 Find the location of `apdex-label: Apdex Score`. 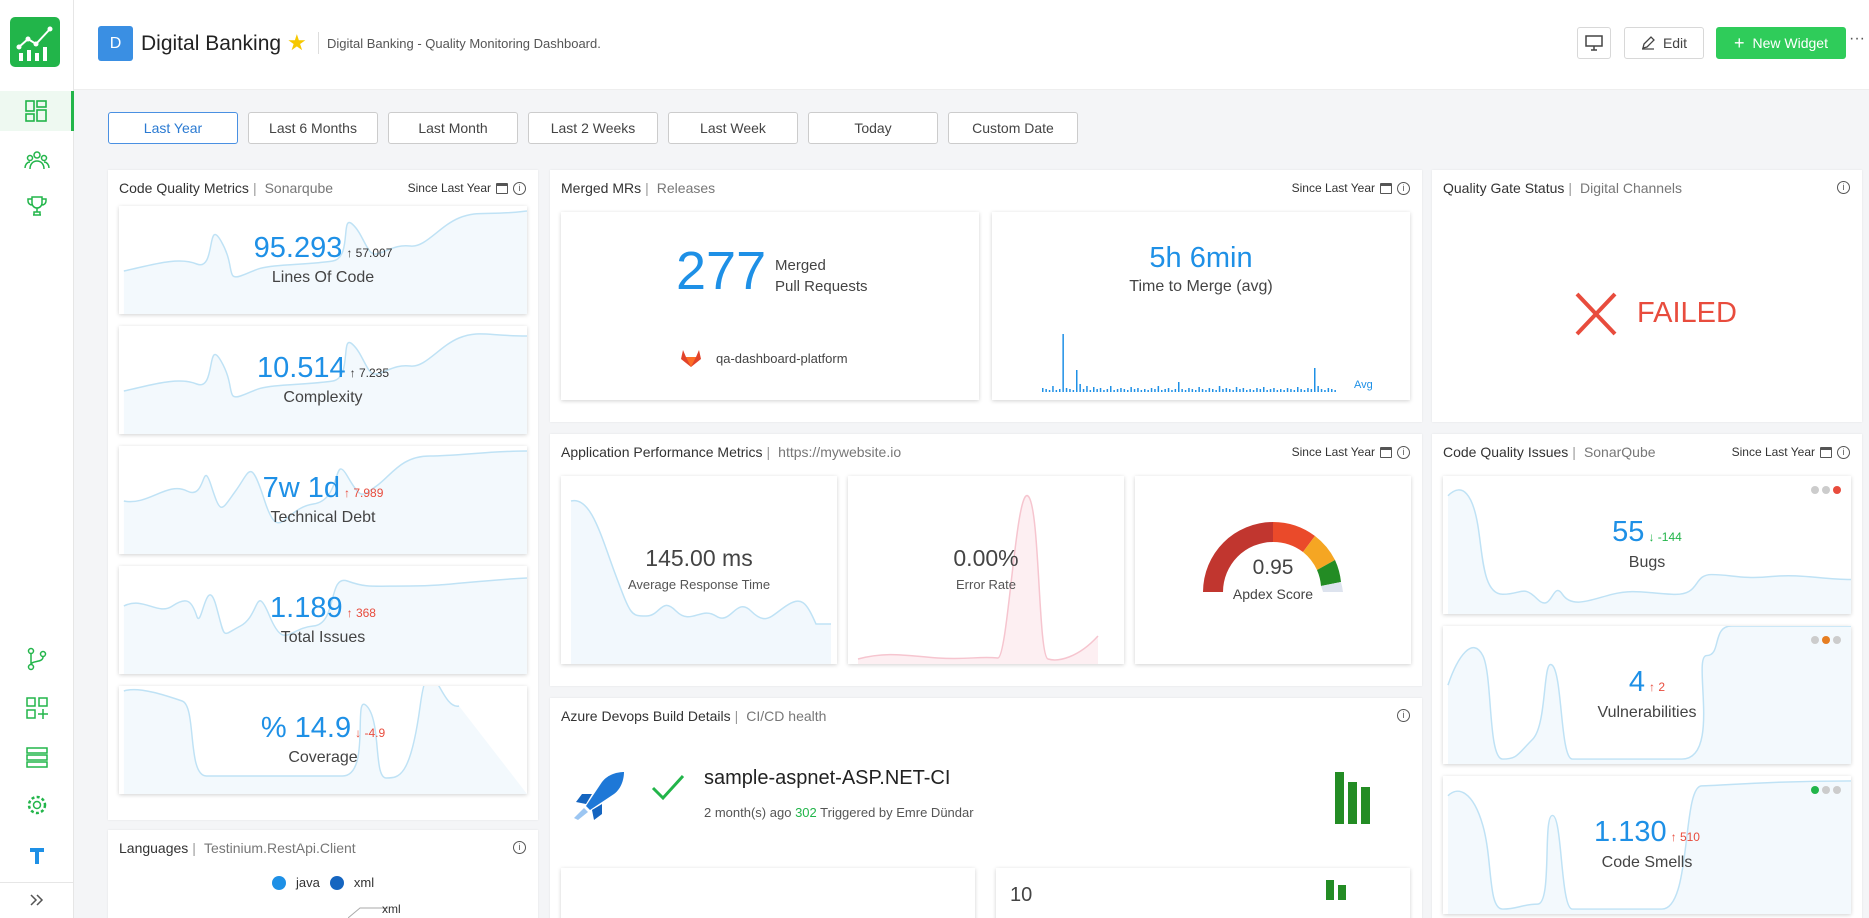

apdex-label: Apdex Score is located at coordinates (1273, 594).